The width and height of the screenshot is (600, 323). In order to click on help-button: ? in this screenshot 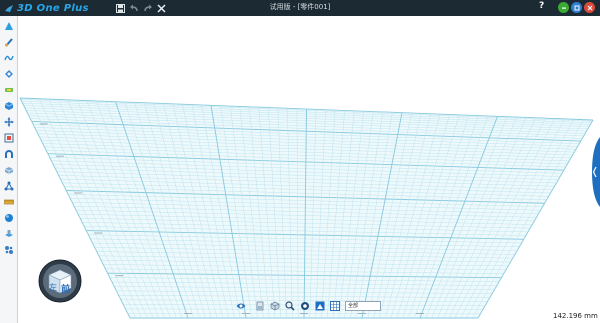, I will do `click(541, 6)`.